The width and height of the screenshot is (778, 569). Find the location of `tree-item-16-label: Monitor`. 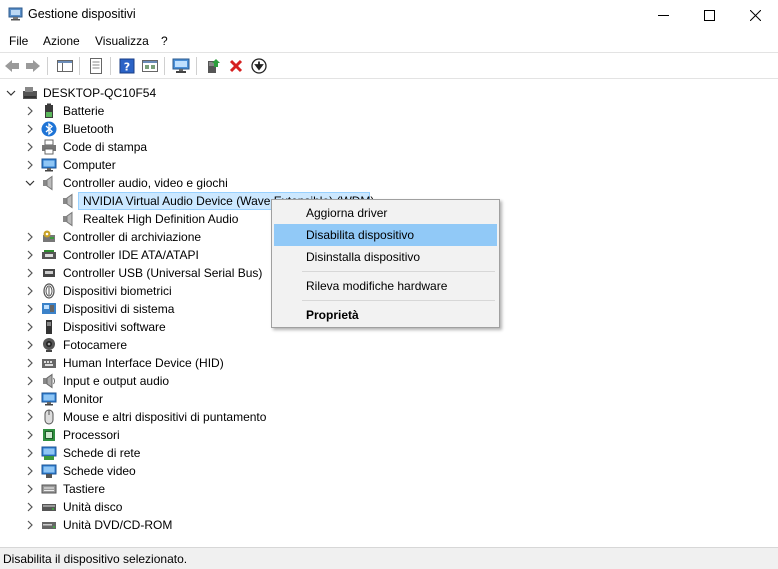

tree-item-16-label: Monitor is located at coordinates (83, 399).